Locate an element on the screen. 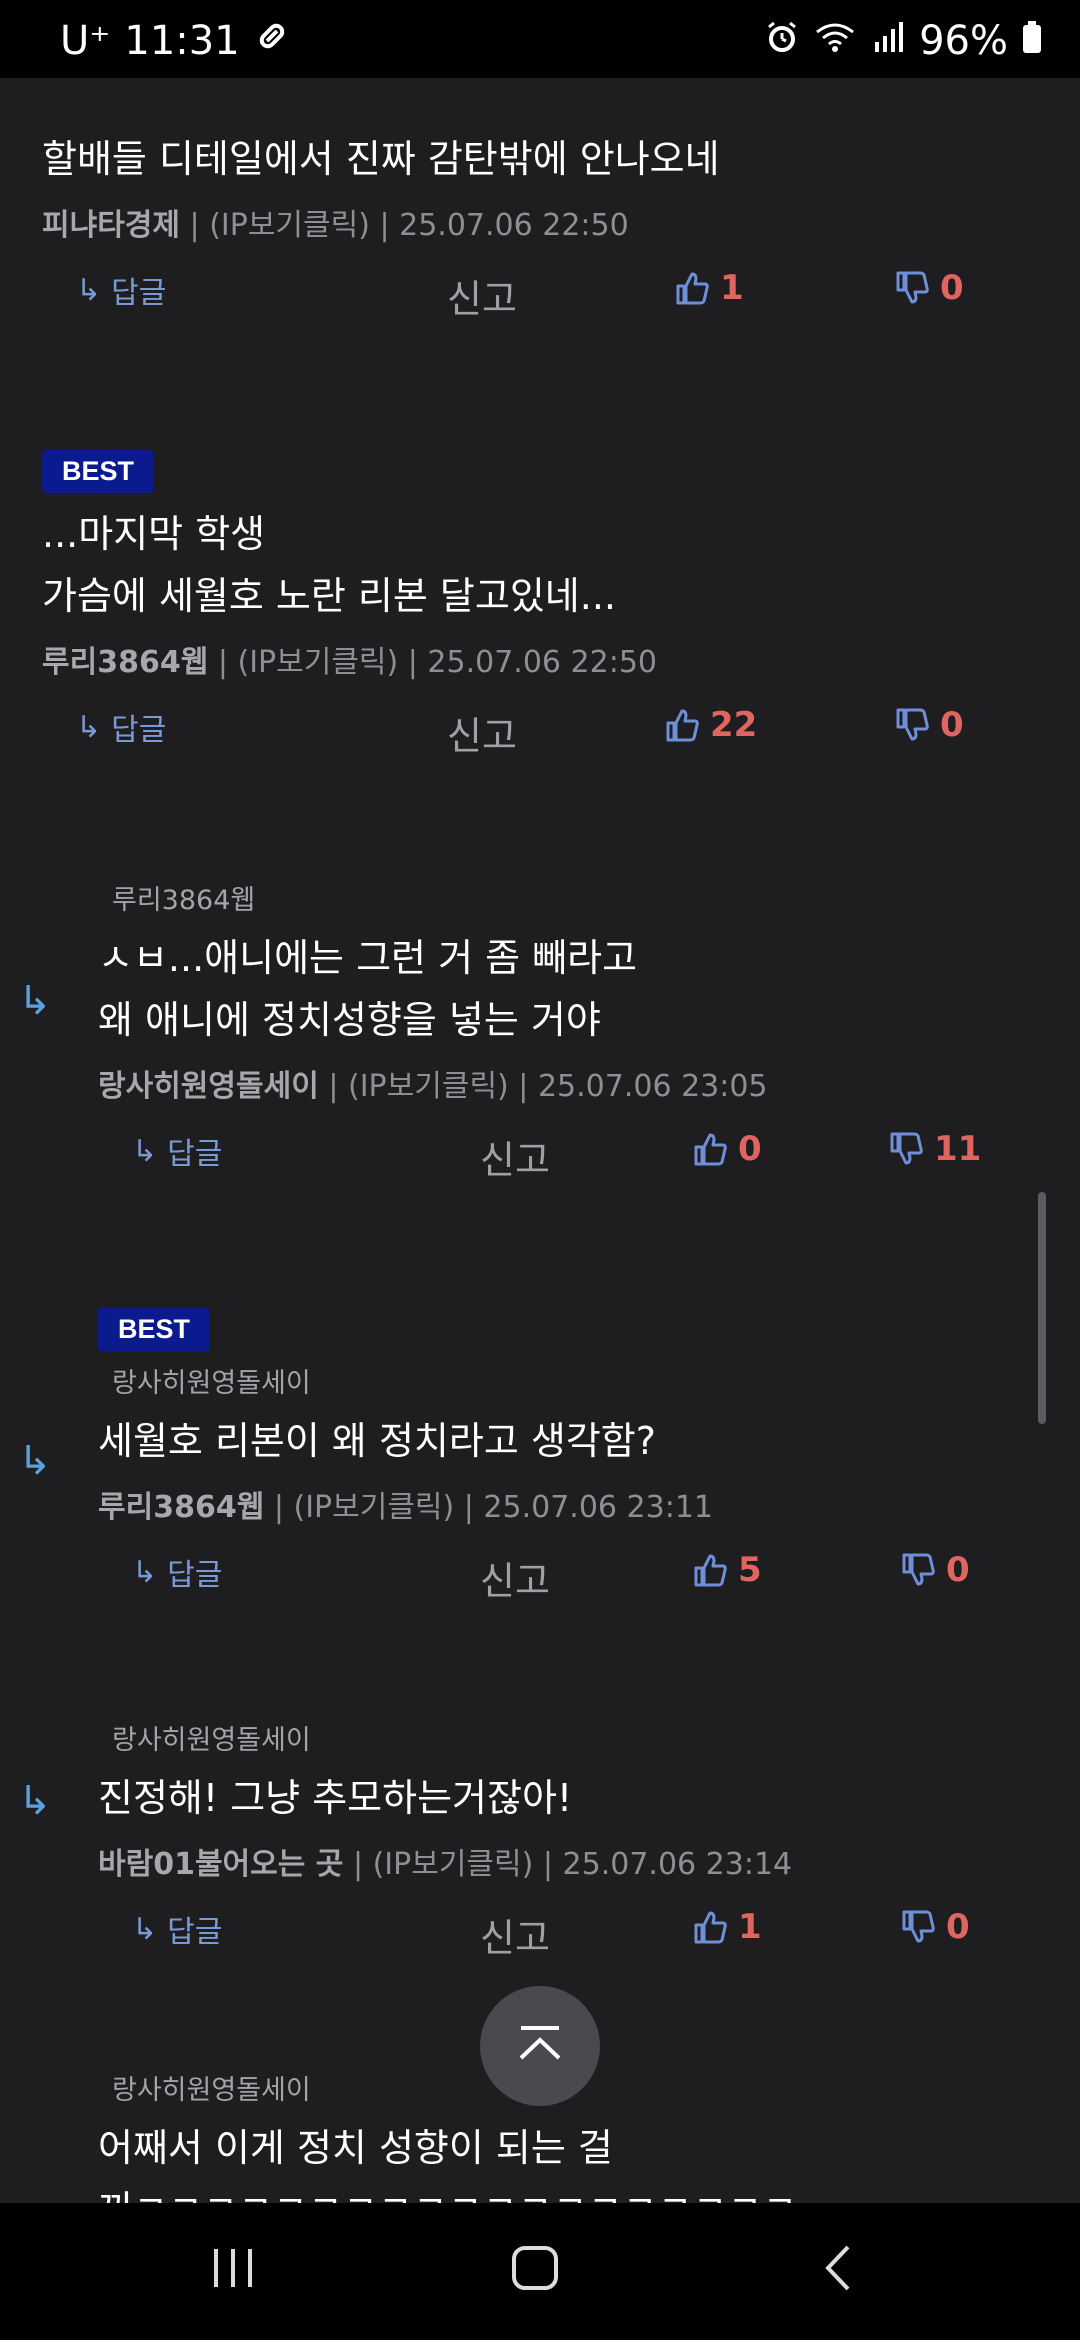  like-button: 0 is located at coordinates (727, 1149).